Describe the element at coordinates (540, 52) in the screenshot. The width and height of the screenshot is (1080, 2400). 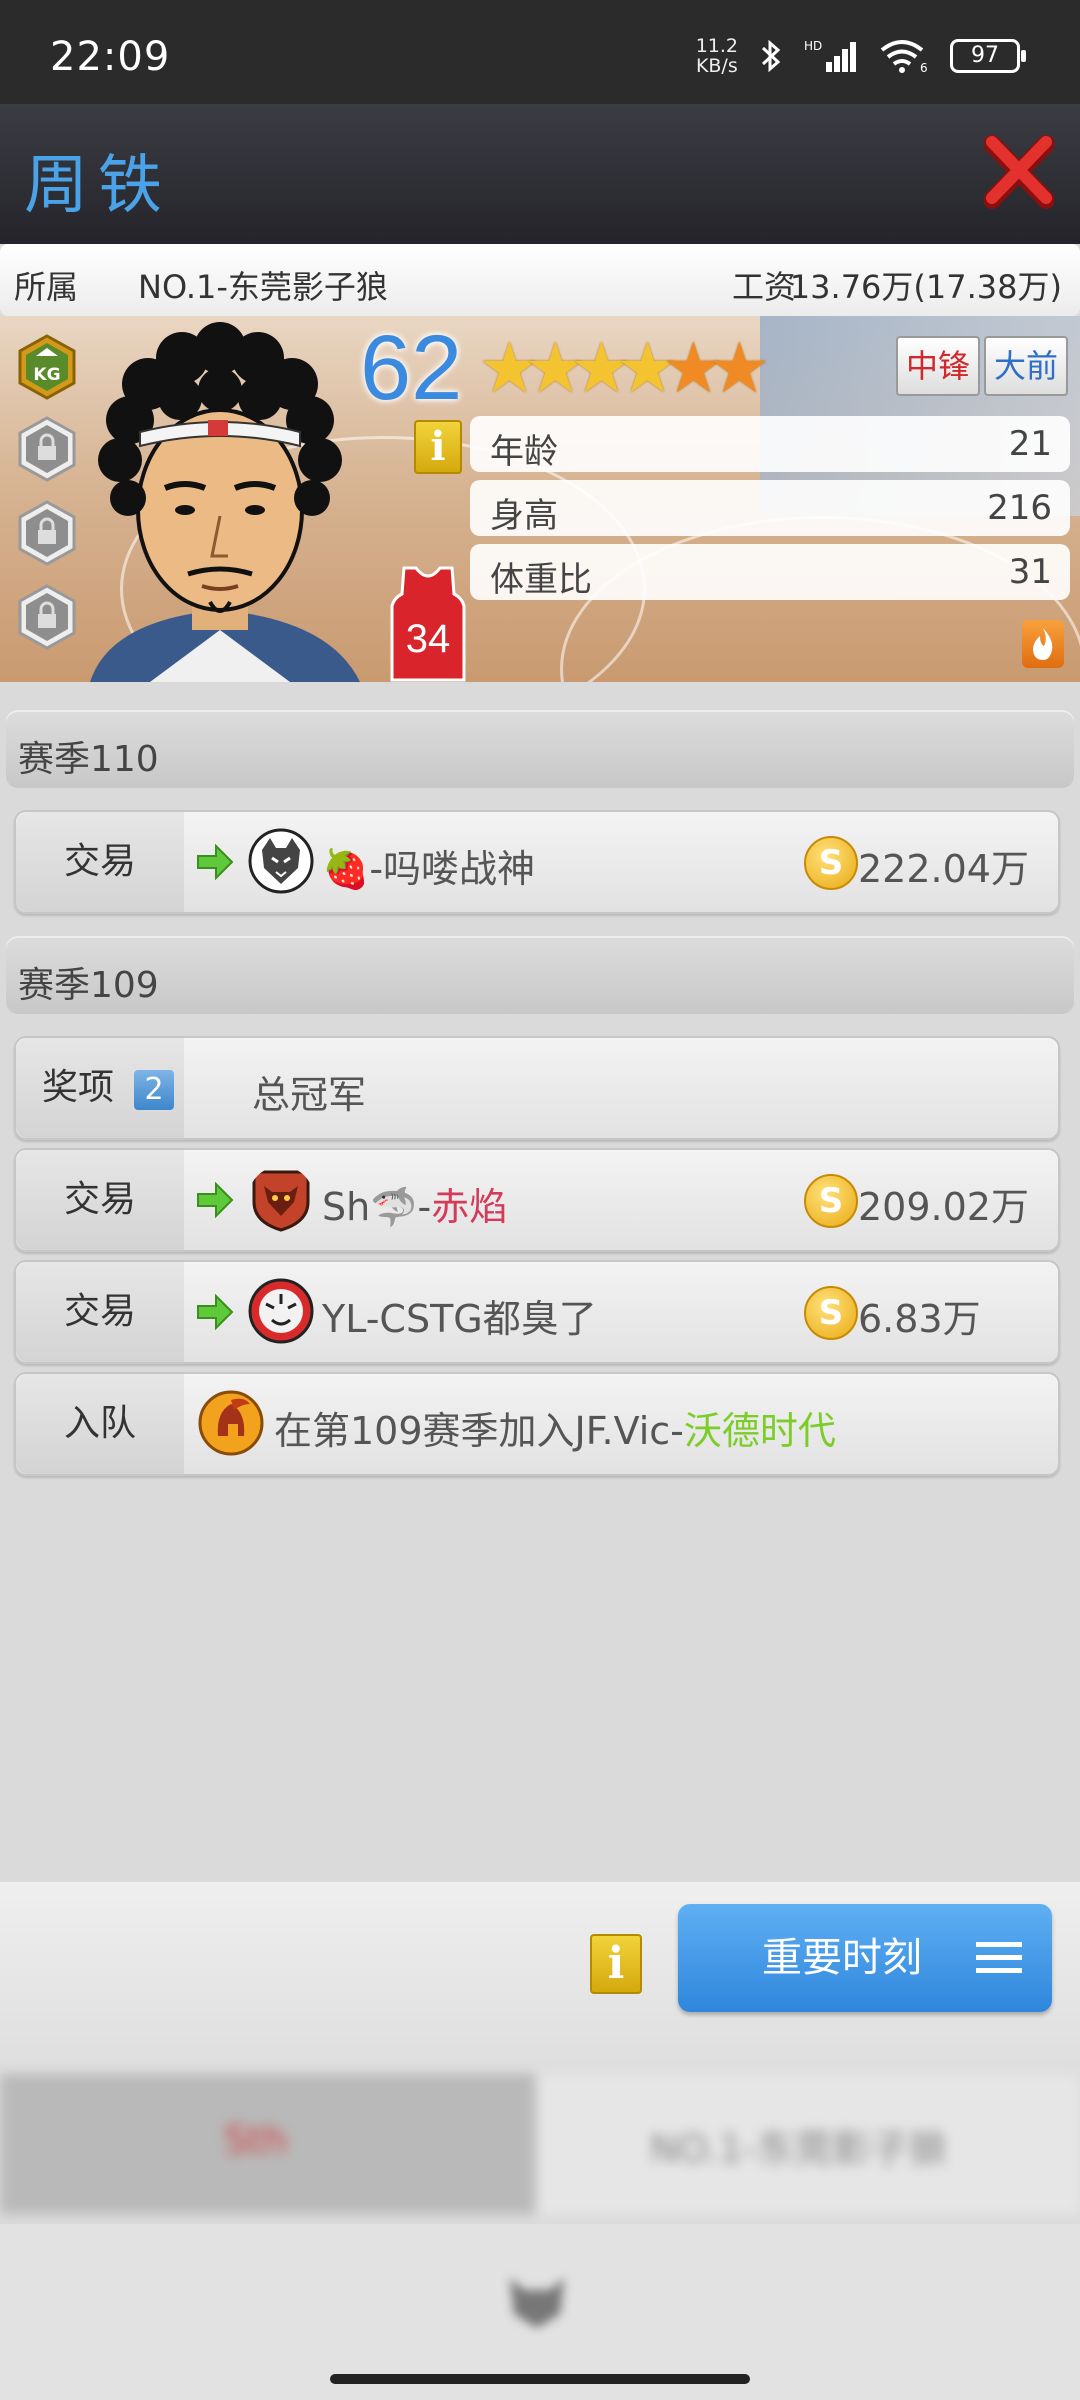
I see `status-bar: 22:09 11.2 KB/s HD 6 97` at that location.